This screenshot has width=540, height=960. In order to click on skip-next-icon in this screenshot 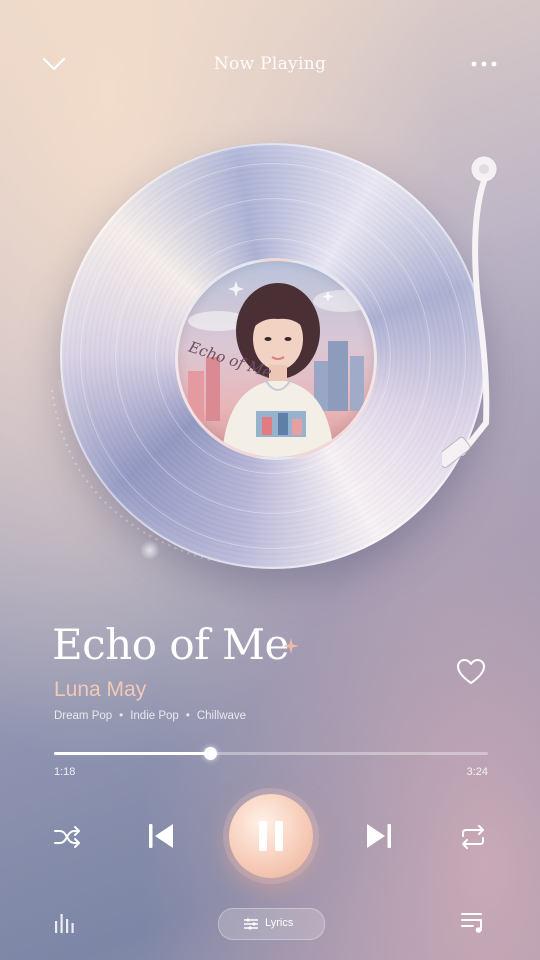, I will do `click(379, 836)`.